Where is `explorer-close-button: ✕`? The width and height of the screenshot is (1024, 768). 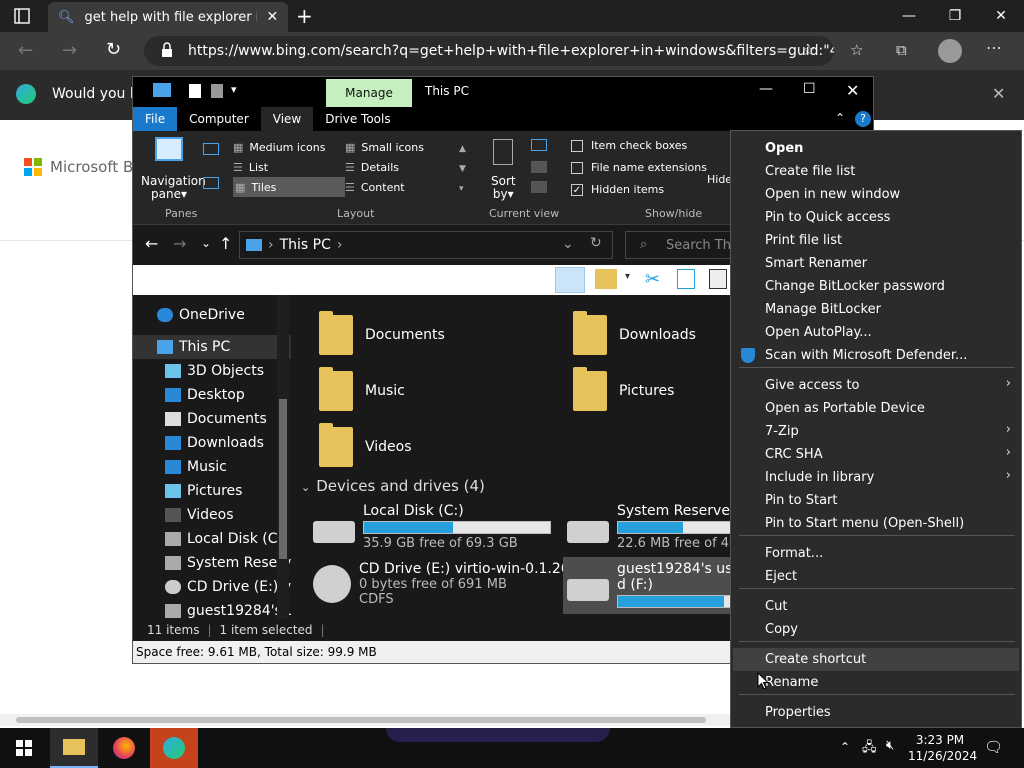
explorer-close-button: ✕ is located at coordinates (852, 90).